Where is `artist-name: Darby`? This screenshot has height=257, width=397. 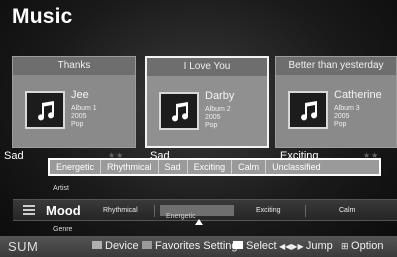 artist-name: Darby is located at coordinates (220, 96).